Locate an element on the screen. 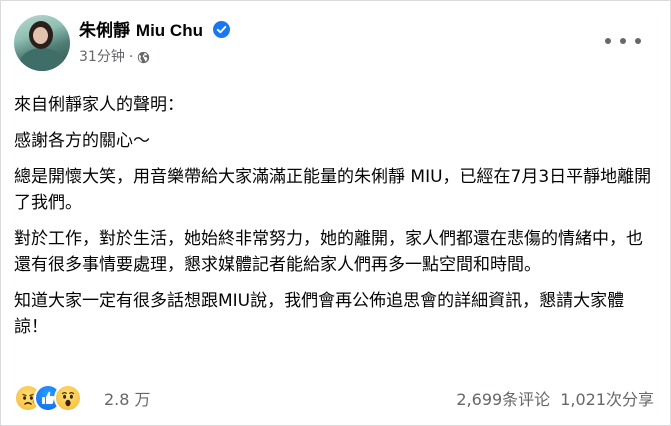 The image size is (671, 426). post-timestamp: 31分钟 is located at coordinates (102, 57).